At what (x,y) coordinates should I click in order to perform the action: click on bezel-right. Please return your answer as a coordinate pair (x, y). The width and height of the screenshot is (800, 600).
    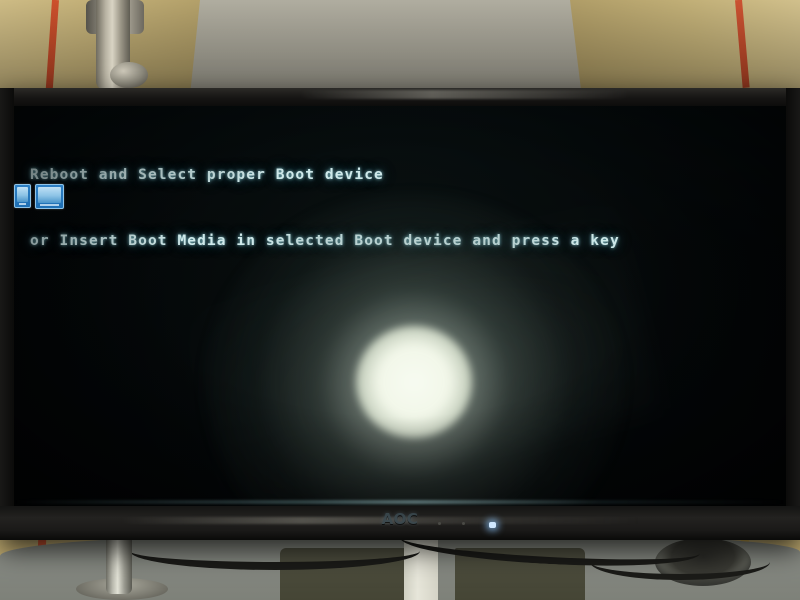
    Looking at the image, I should click on (793, 314).